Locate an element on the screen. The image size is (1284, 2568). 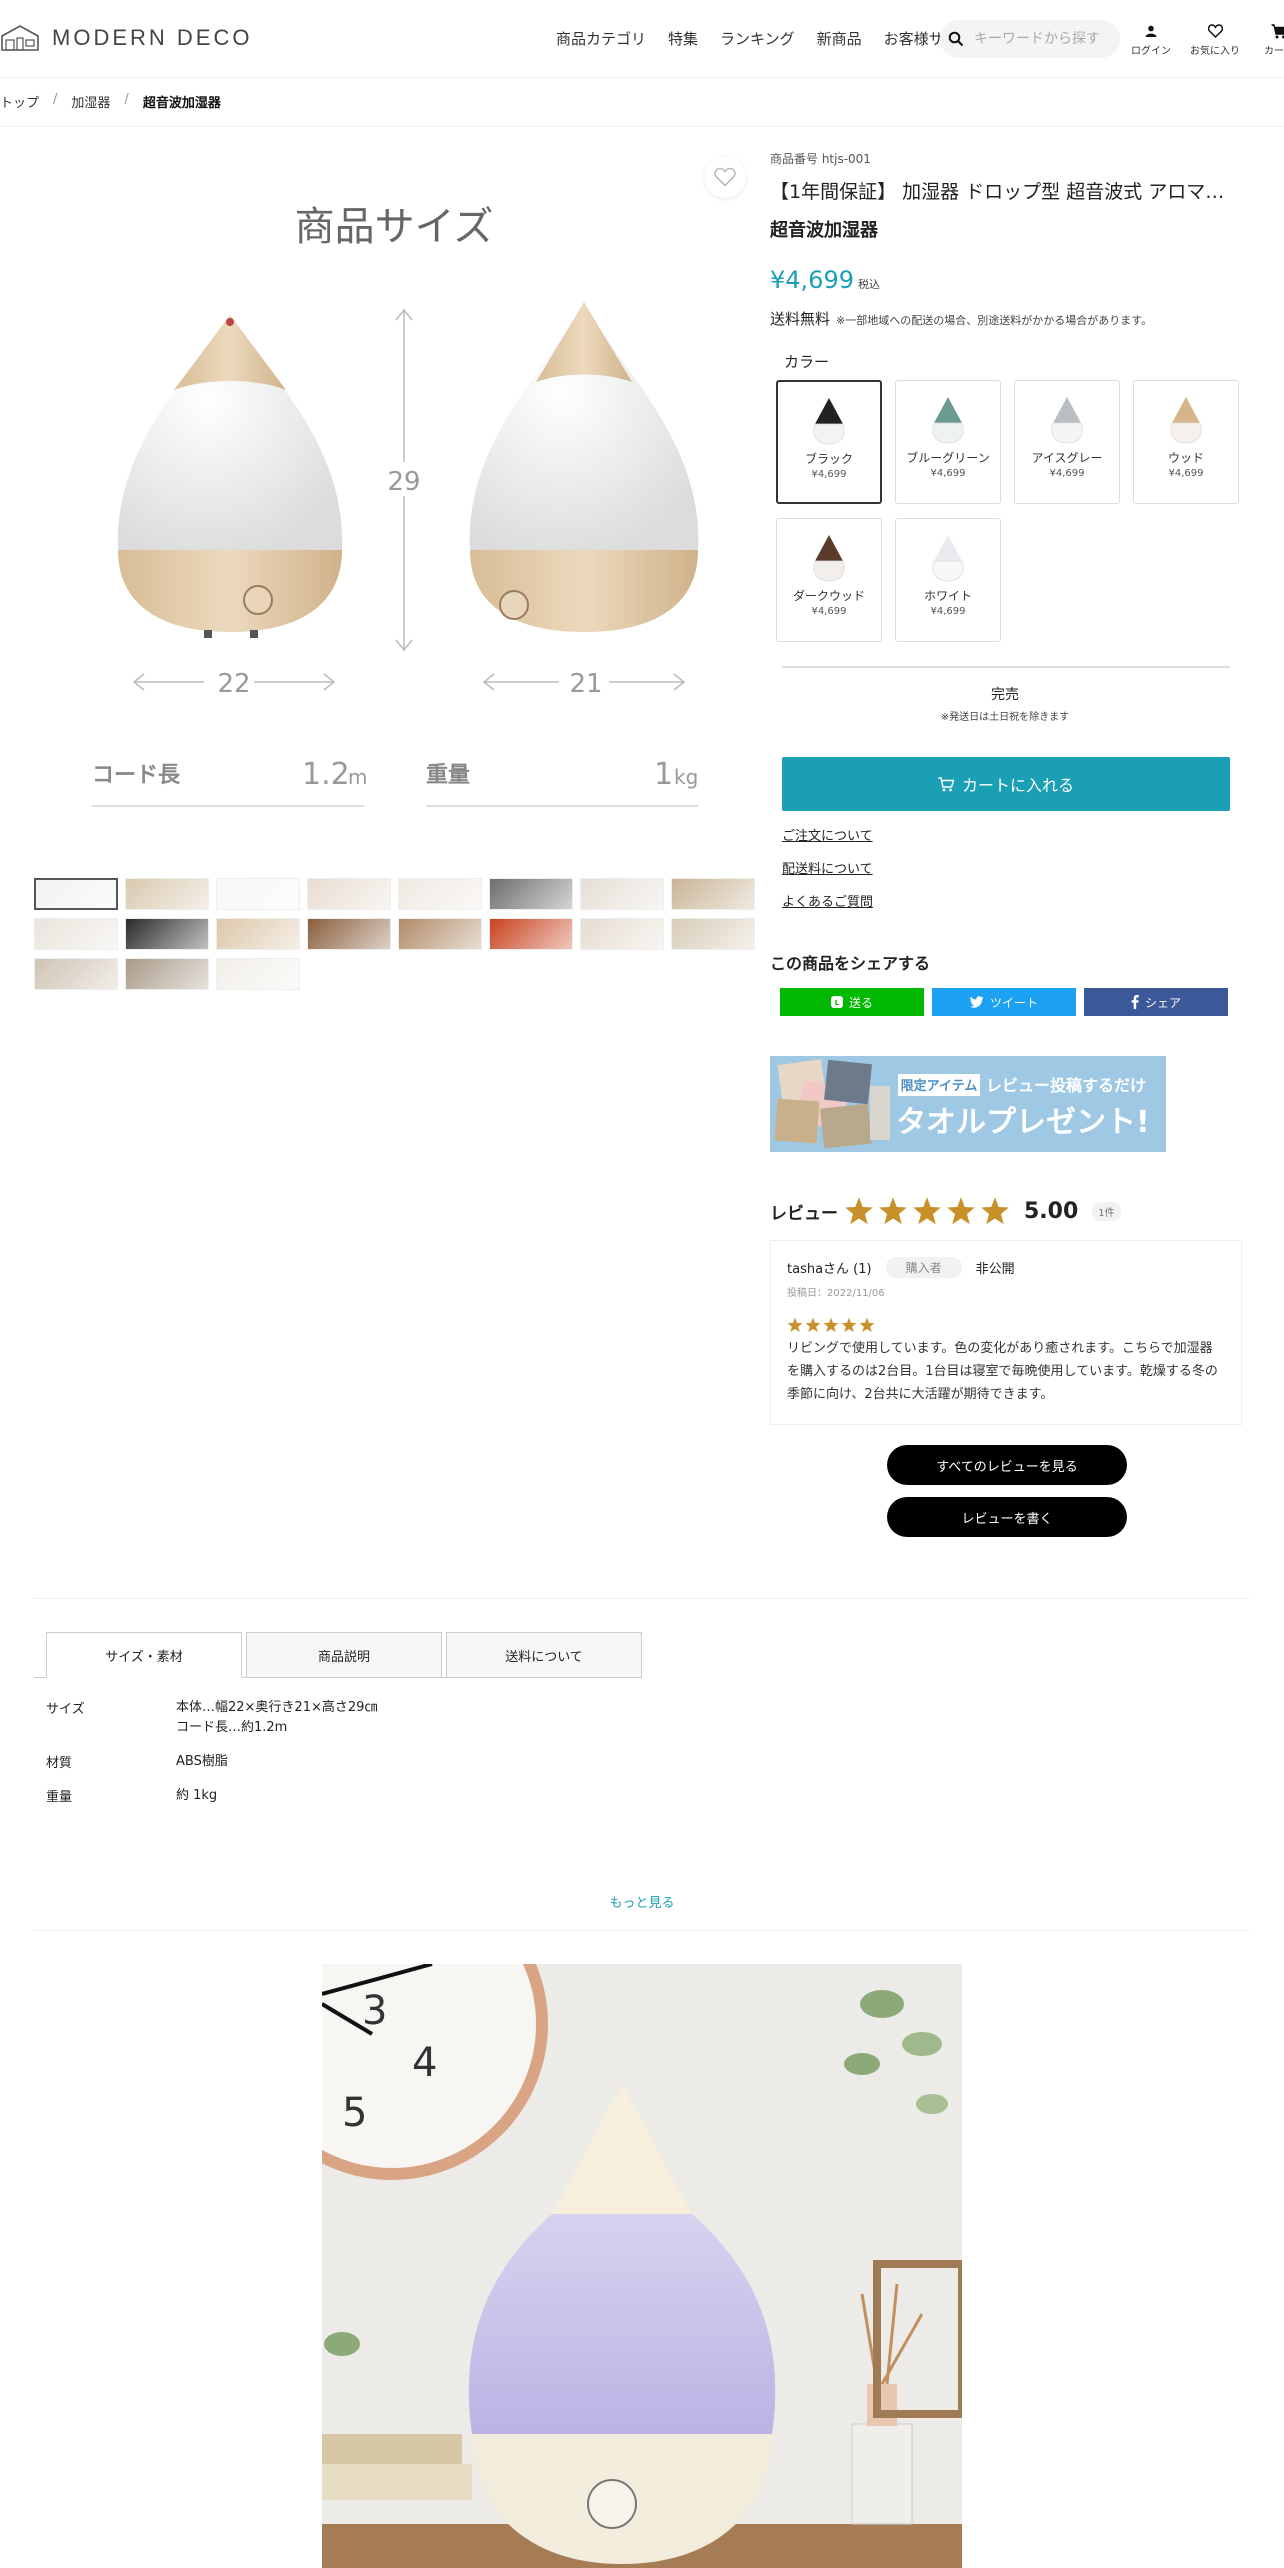
cart-icon is located at coordinates (1277, 30).